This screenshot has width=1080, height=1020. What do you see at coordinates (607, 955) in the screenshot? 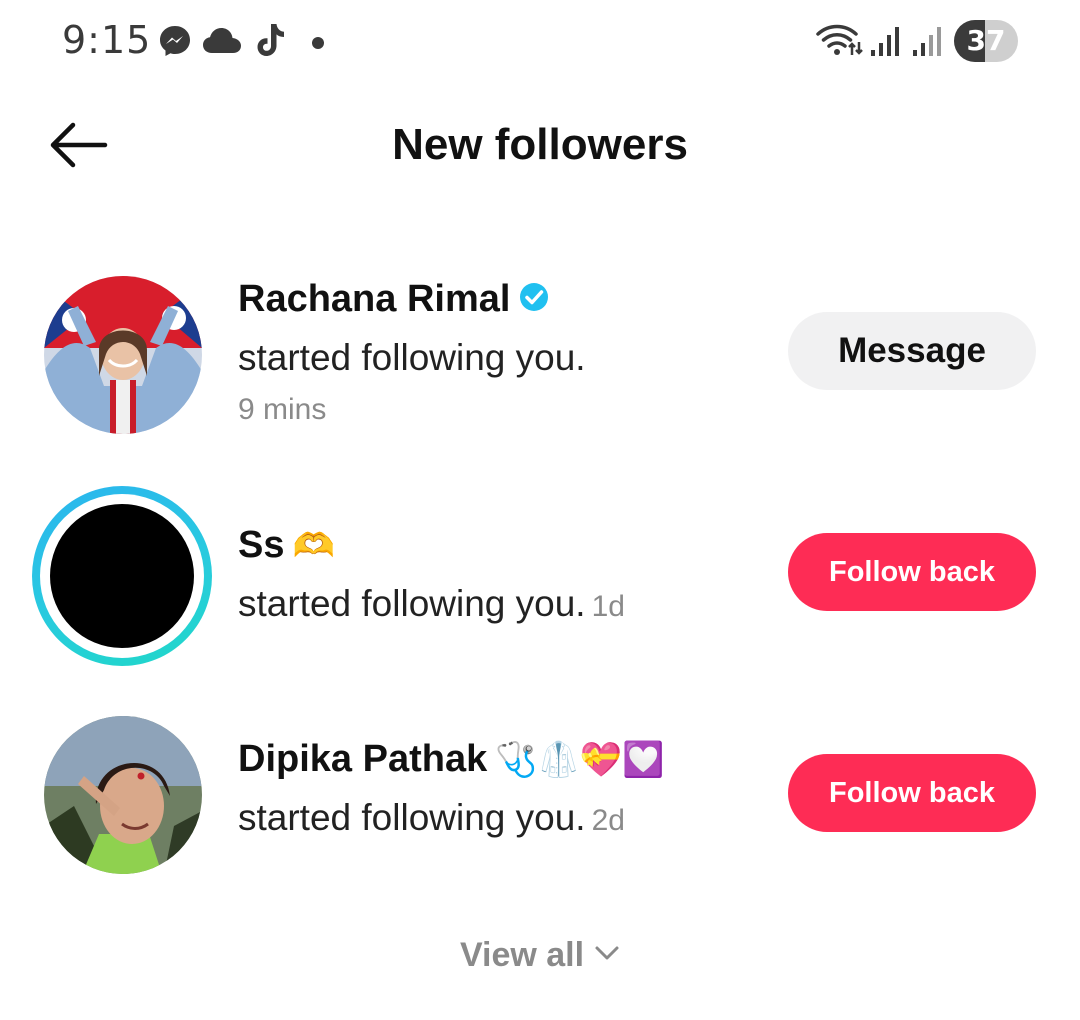
I see `chevron-down-icon` at bounding box center [607, 955].